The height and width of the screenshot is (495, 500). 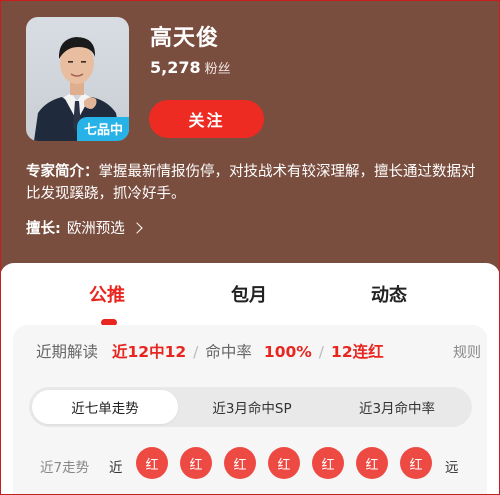 What do you see at coordinates (175, 67) in the screenshot?
I see `fans-count: 5,278` at bounding box center [175, 67].